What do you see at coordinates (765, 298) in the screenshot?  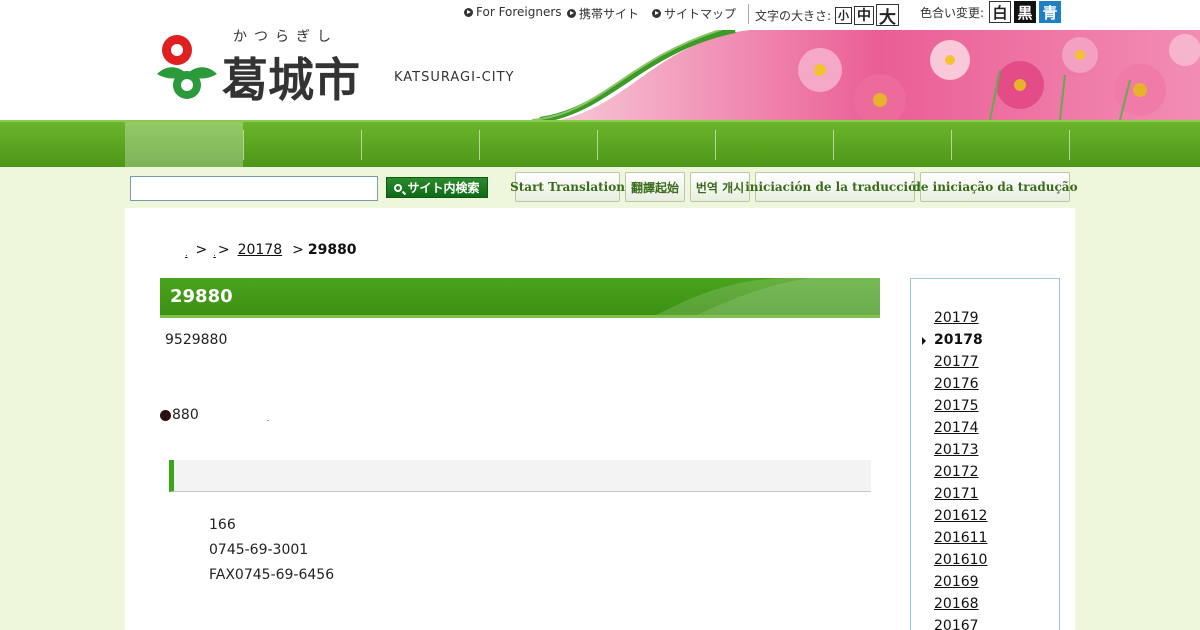 I see `title-bar-decoration` at bounding box center [765, 298].